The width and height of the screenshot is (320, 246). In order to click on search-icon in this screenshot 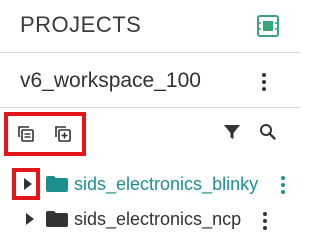, I will do `click(268, 132)`.